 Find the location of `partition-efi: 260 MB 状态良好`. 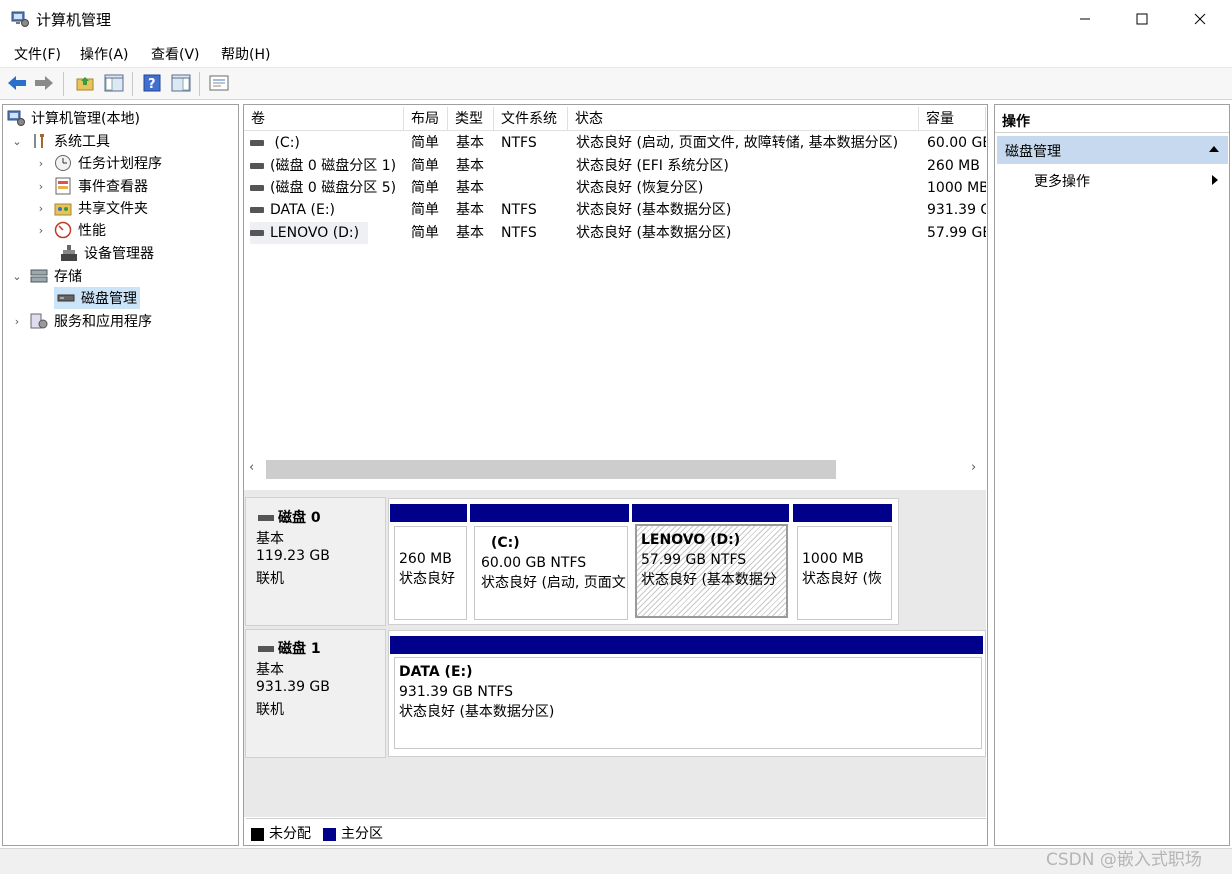

partition-efi: 260 MB 状态良好 is located at coordinates (430, 573).